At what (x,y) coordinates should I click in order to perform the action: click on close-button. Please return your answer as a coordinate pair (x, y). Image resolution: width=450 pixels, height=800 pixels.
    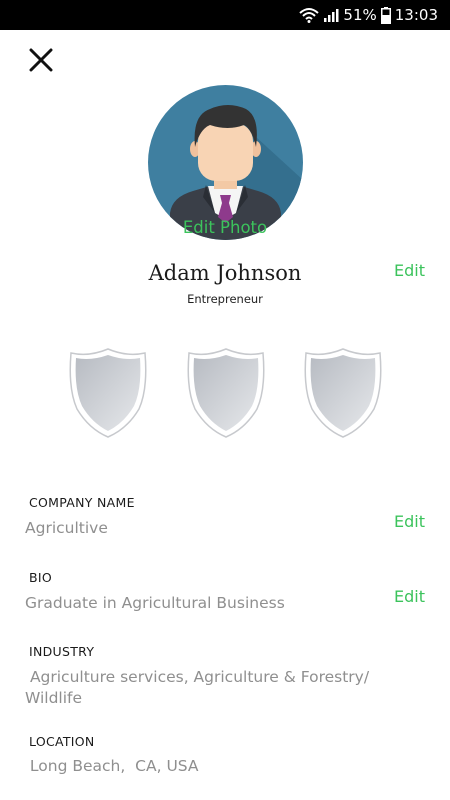
    Looking at the image, I should click on (41, 60).